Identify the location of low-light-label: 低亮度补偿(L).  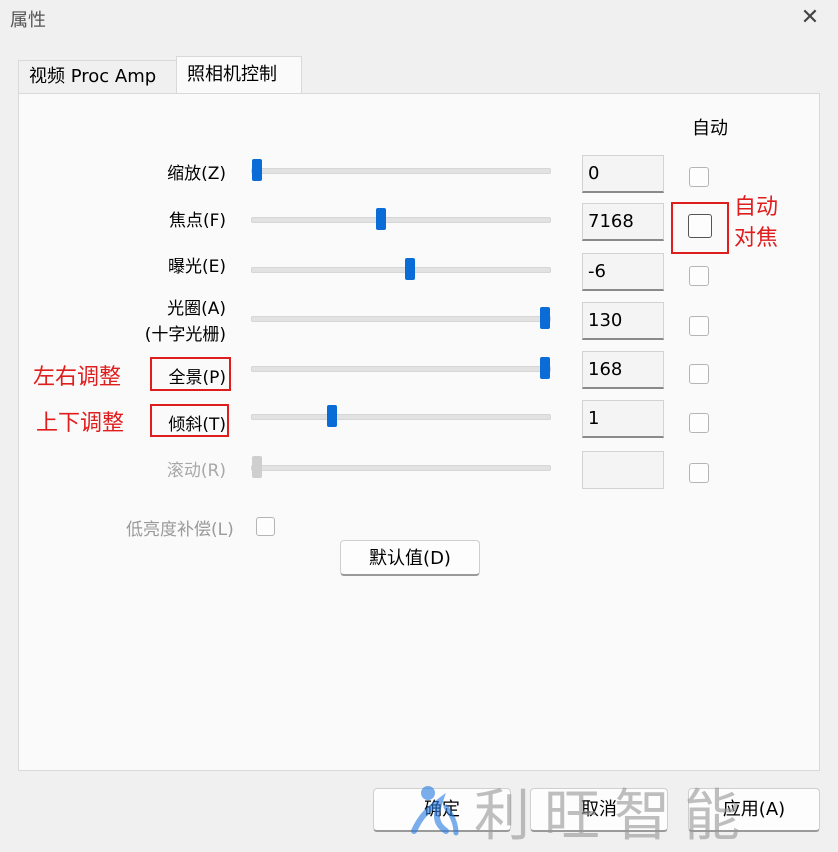
(180, 530).